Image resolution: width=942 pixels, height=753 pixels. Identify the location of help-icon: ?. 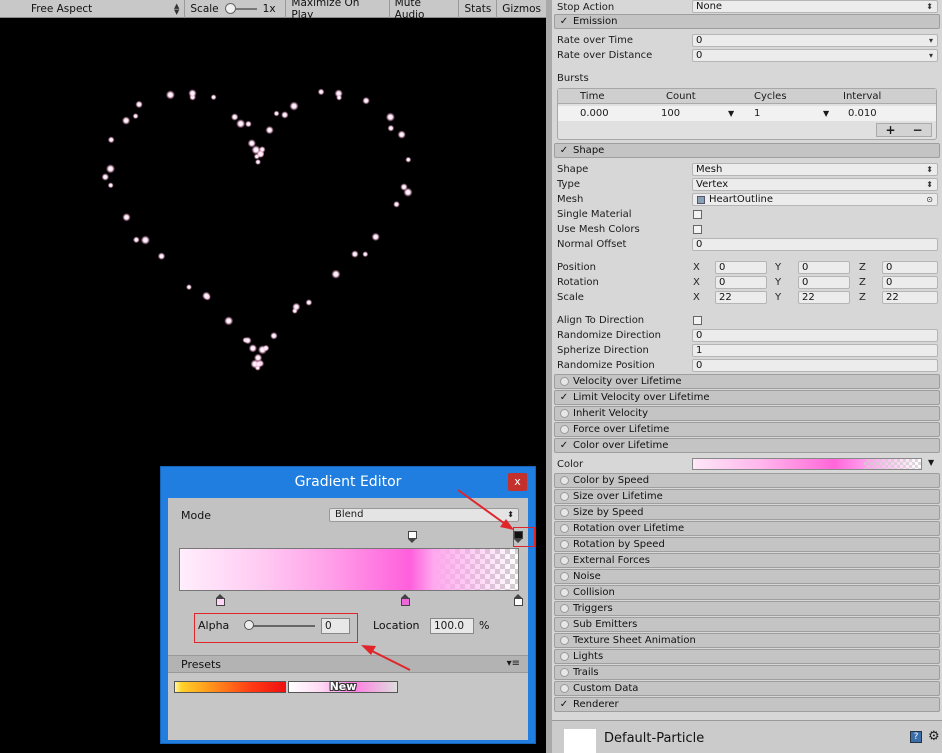
(916, 737).